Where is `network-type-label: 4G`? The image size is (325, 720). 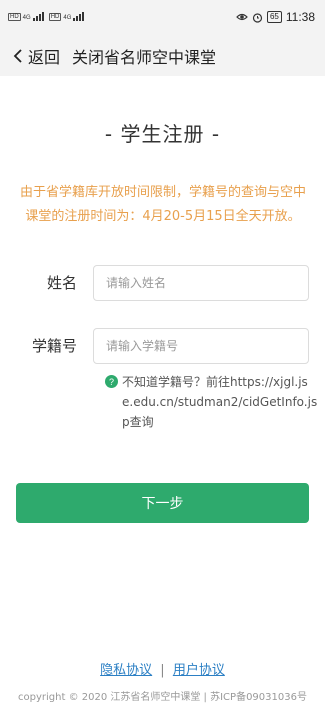 network-type-label: 4G is located at coordinates (26, 18).